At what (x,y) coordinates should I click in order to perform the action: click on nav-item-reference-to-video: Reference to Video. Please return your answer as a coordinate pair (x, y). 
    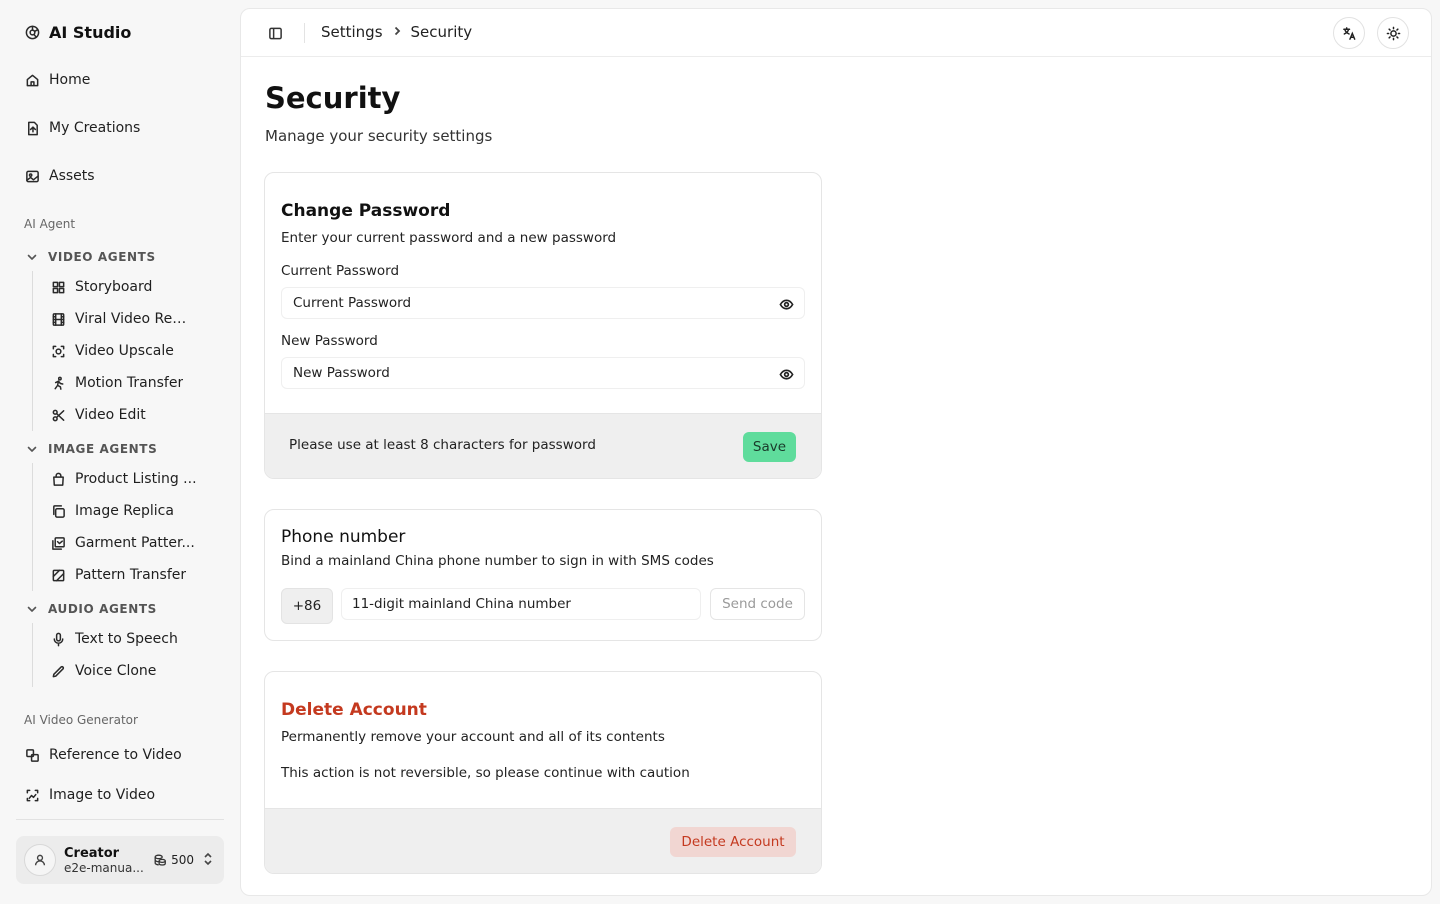
    Looking at the image, I should click on (120, 755).